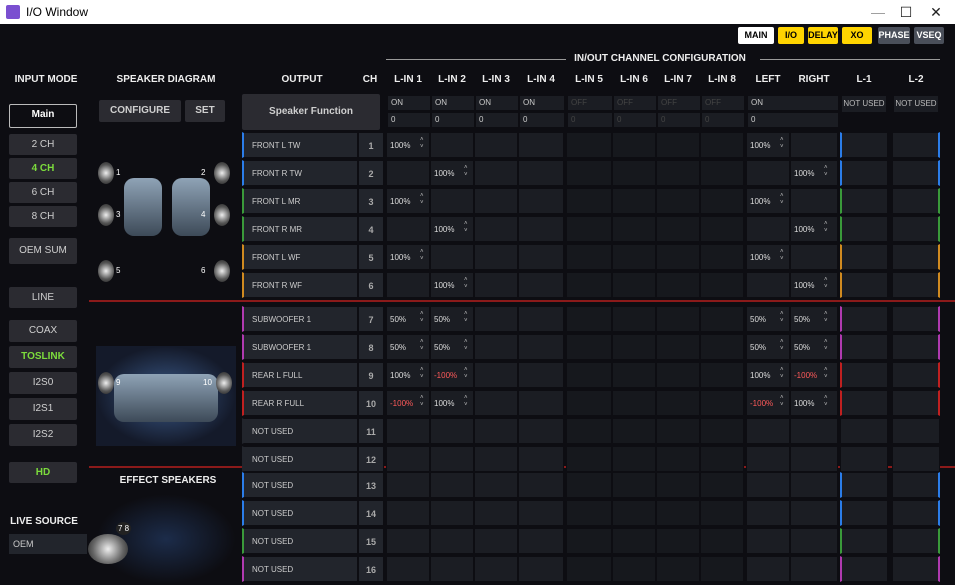 This screenshot has height=585, width=955. Describe the element at coordinates (679, 103) in the screenshot. I see `state-l-in7: OFF` at that location.